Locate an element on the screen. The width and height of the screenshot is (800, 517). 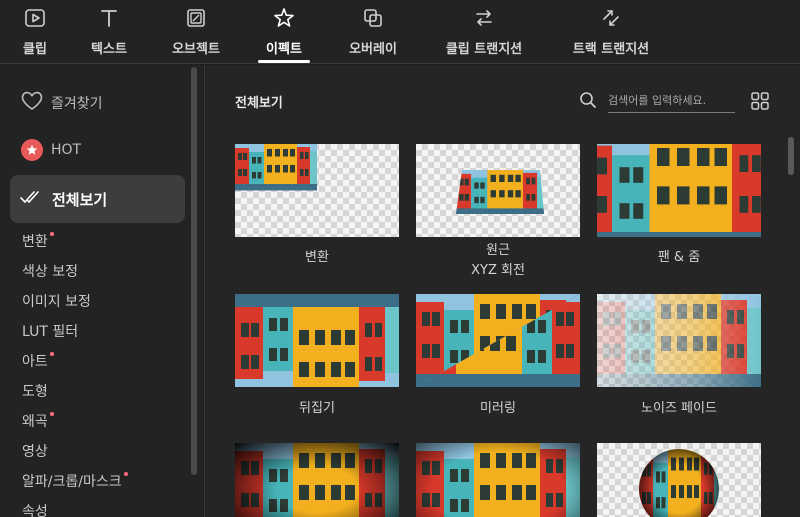
sidebar-item-category: LUT 필터 is located at coordinates (50, 331).